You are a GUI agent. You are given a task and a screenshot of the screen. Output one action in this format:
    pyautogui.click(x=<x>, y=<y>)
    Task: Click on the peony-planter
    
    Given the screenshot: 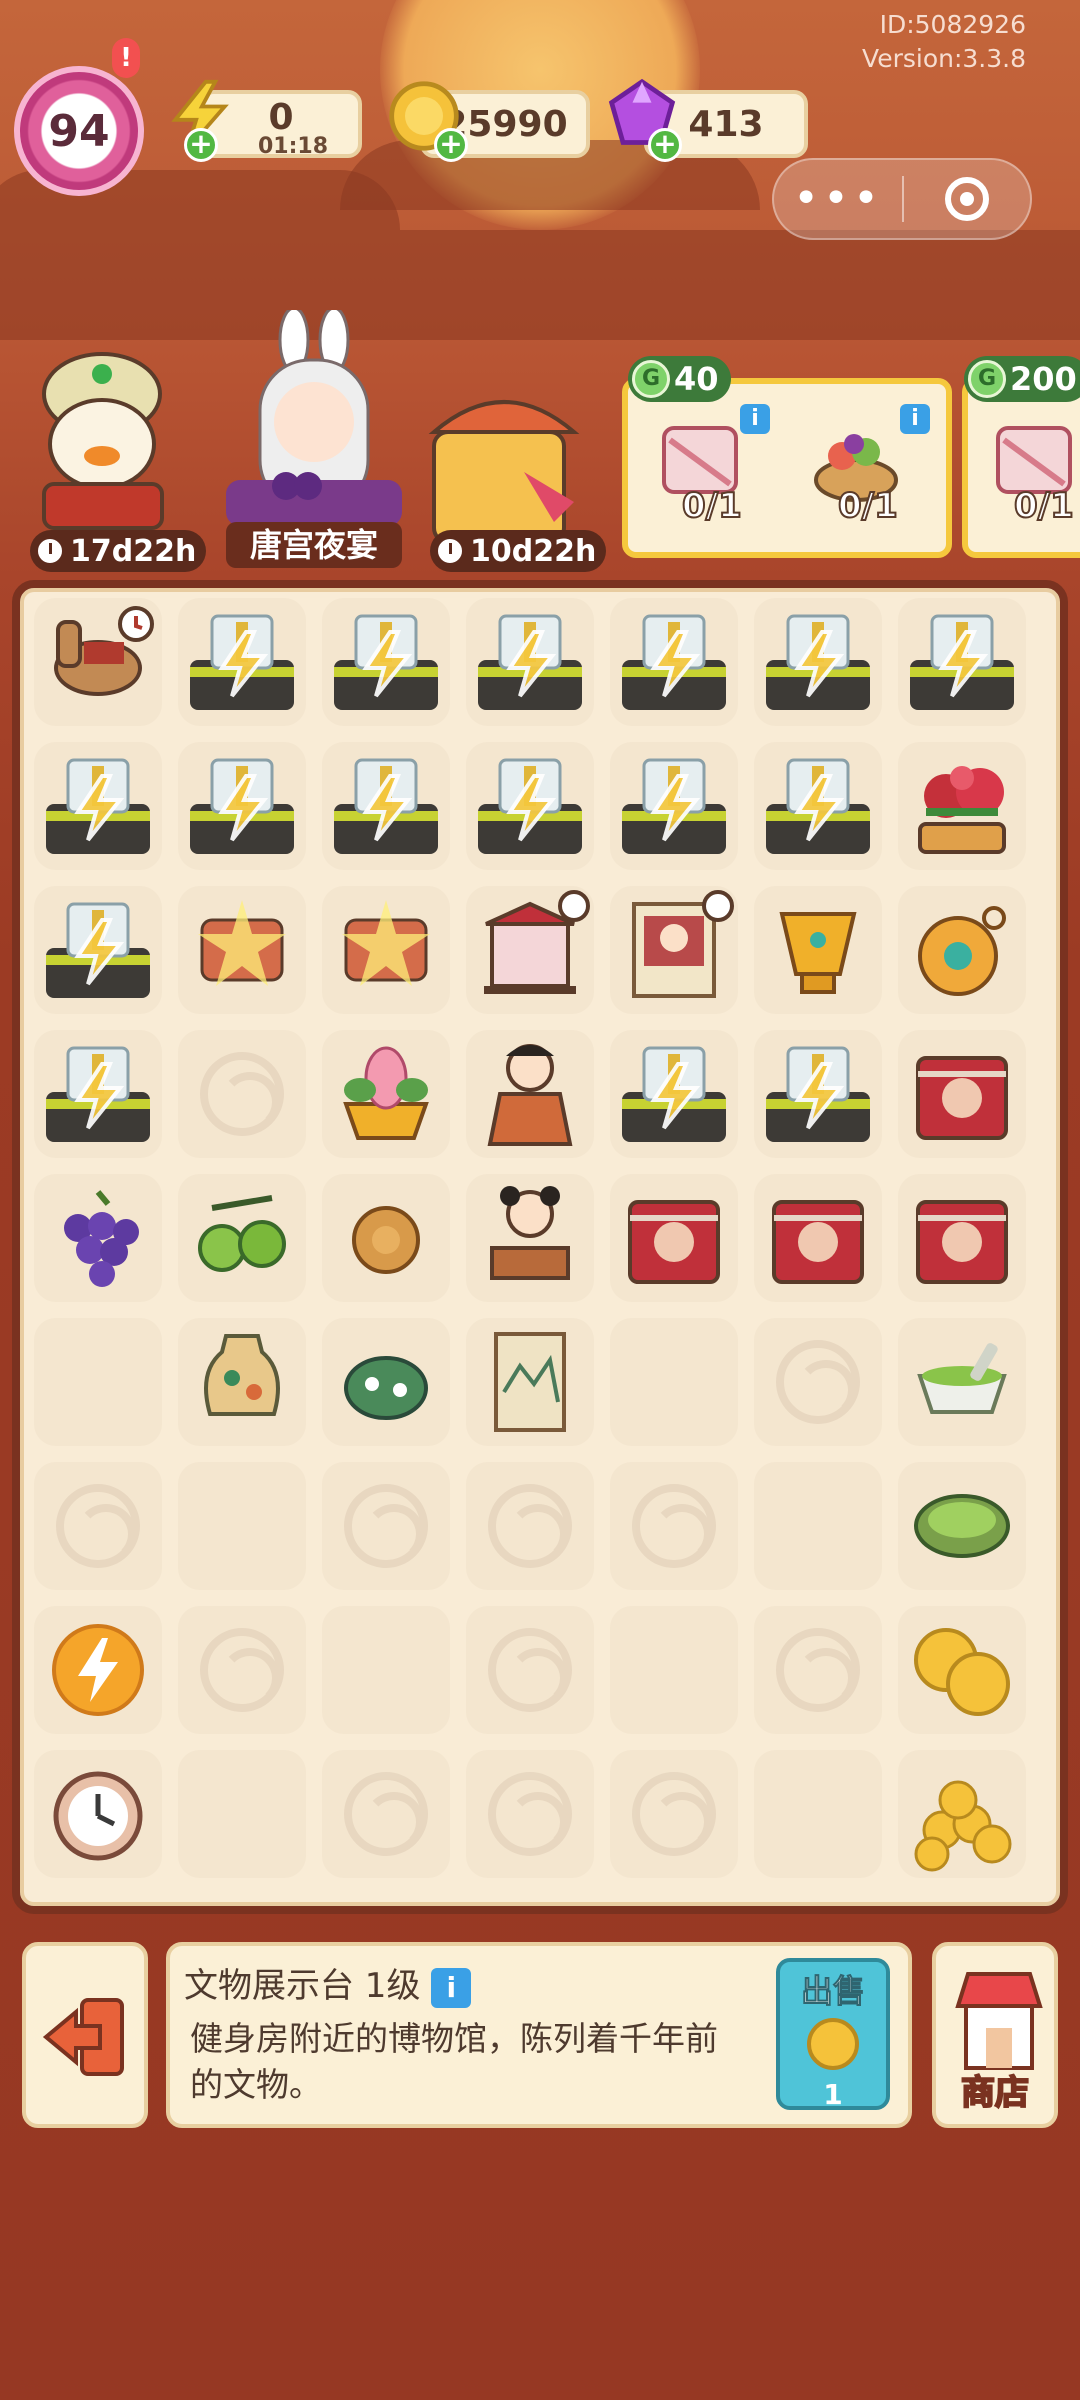 What is the action you would take?
    pyautogui.click(x=962, y=806)
    